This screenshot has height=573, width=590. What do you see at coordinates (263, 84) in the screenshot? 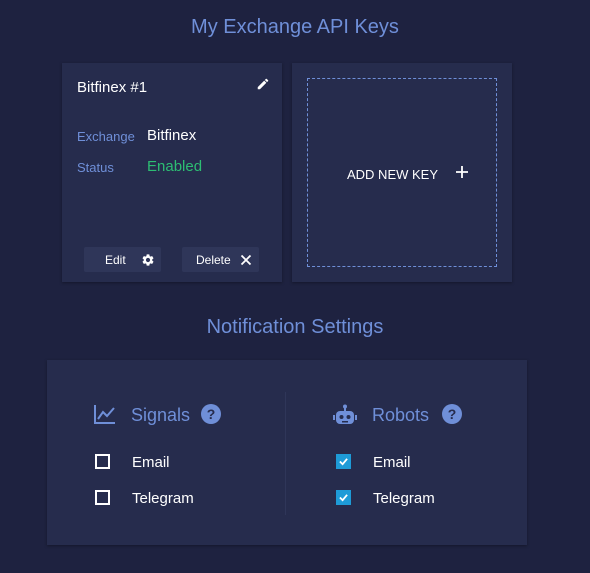
I see `pencil-icon` at bounding box center [263, 84].